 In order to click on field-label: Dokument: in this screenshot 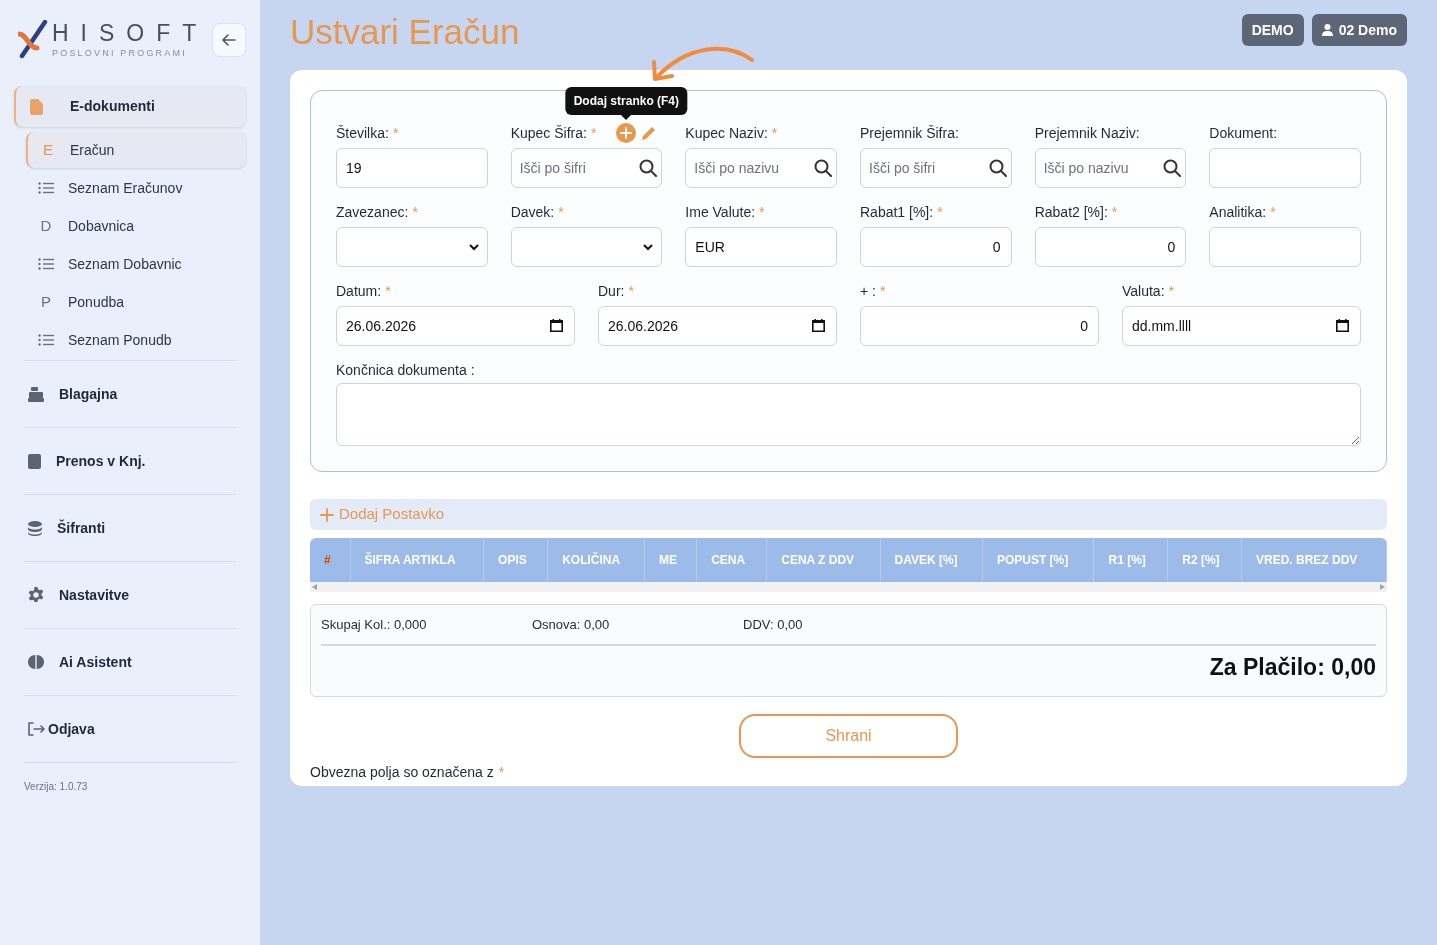, I will do `click(1243, 133)`.